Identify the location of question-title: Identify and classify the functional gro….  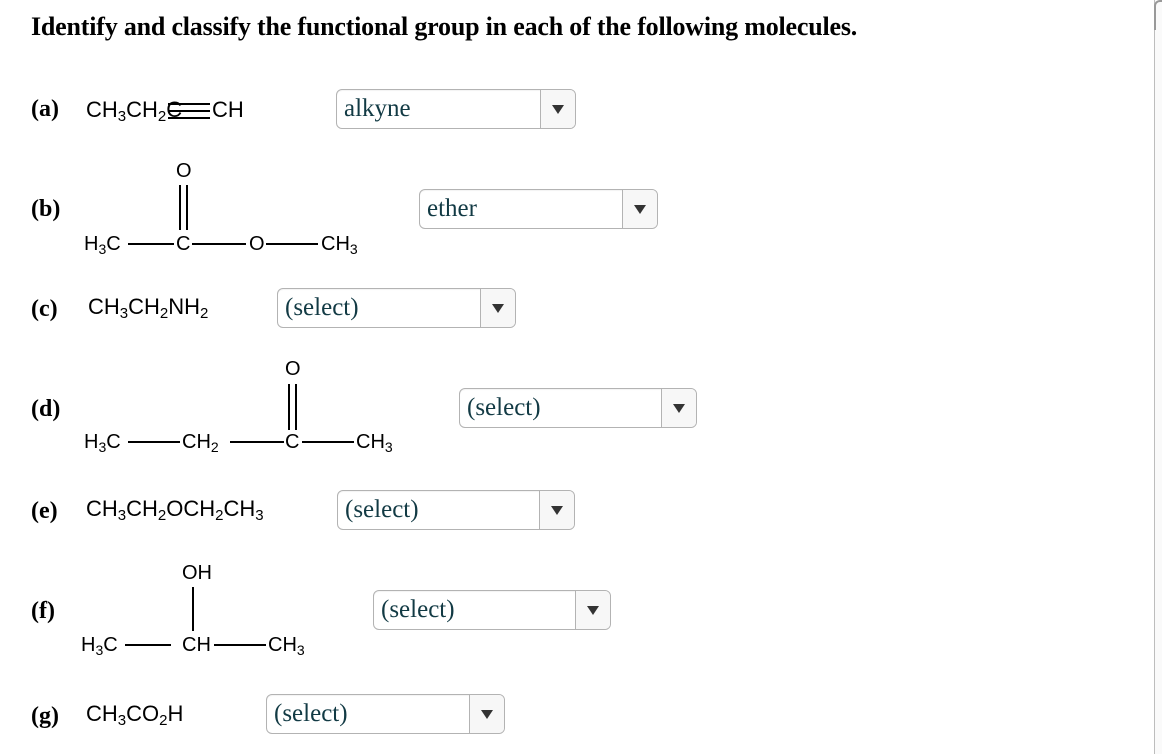
(444, 26).